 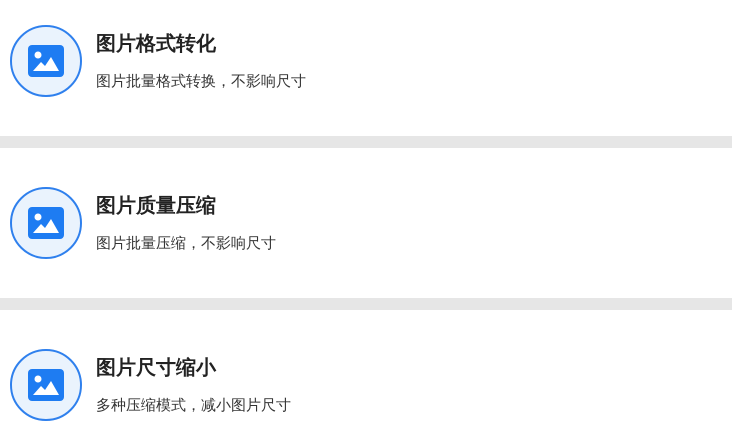 I want to click on card-title: 图片尺寸缩小, so click(x=157, y=367).